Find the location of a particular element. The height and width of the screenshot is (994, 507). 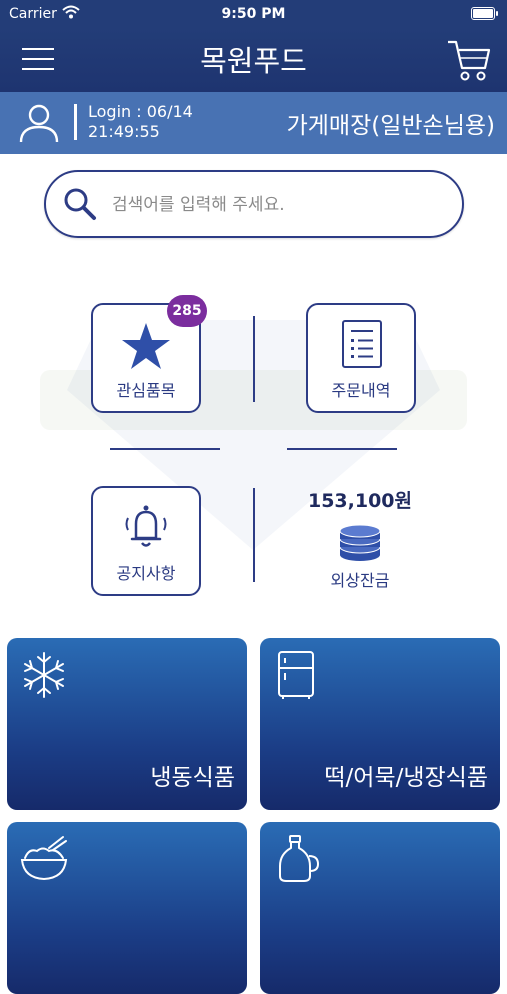

navigation-bar: 목원푸드 is located at coordinates (253, 60).